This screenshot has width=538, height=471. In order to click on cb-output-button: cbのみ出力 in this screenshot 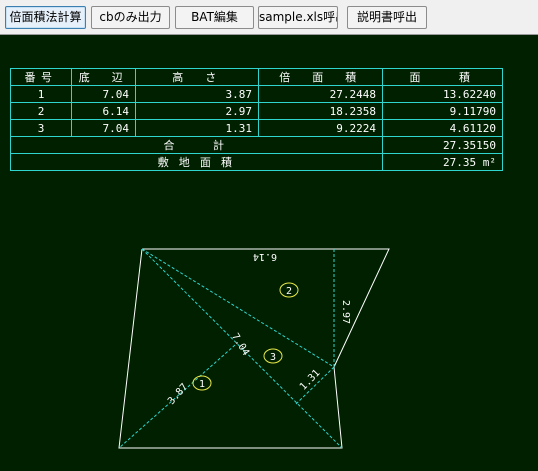, I will do `click(130, 17)`.